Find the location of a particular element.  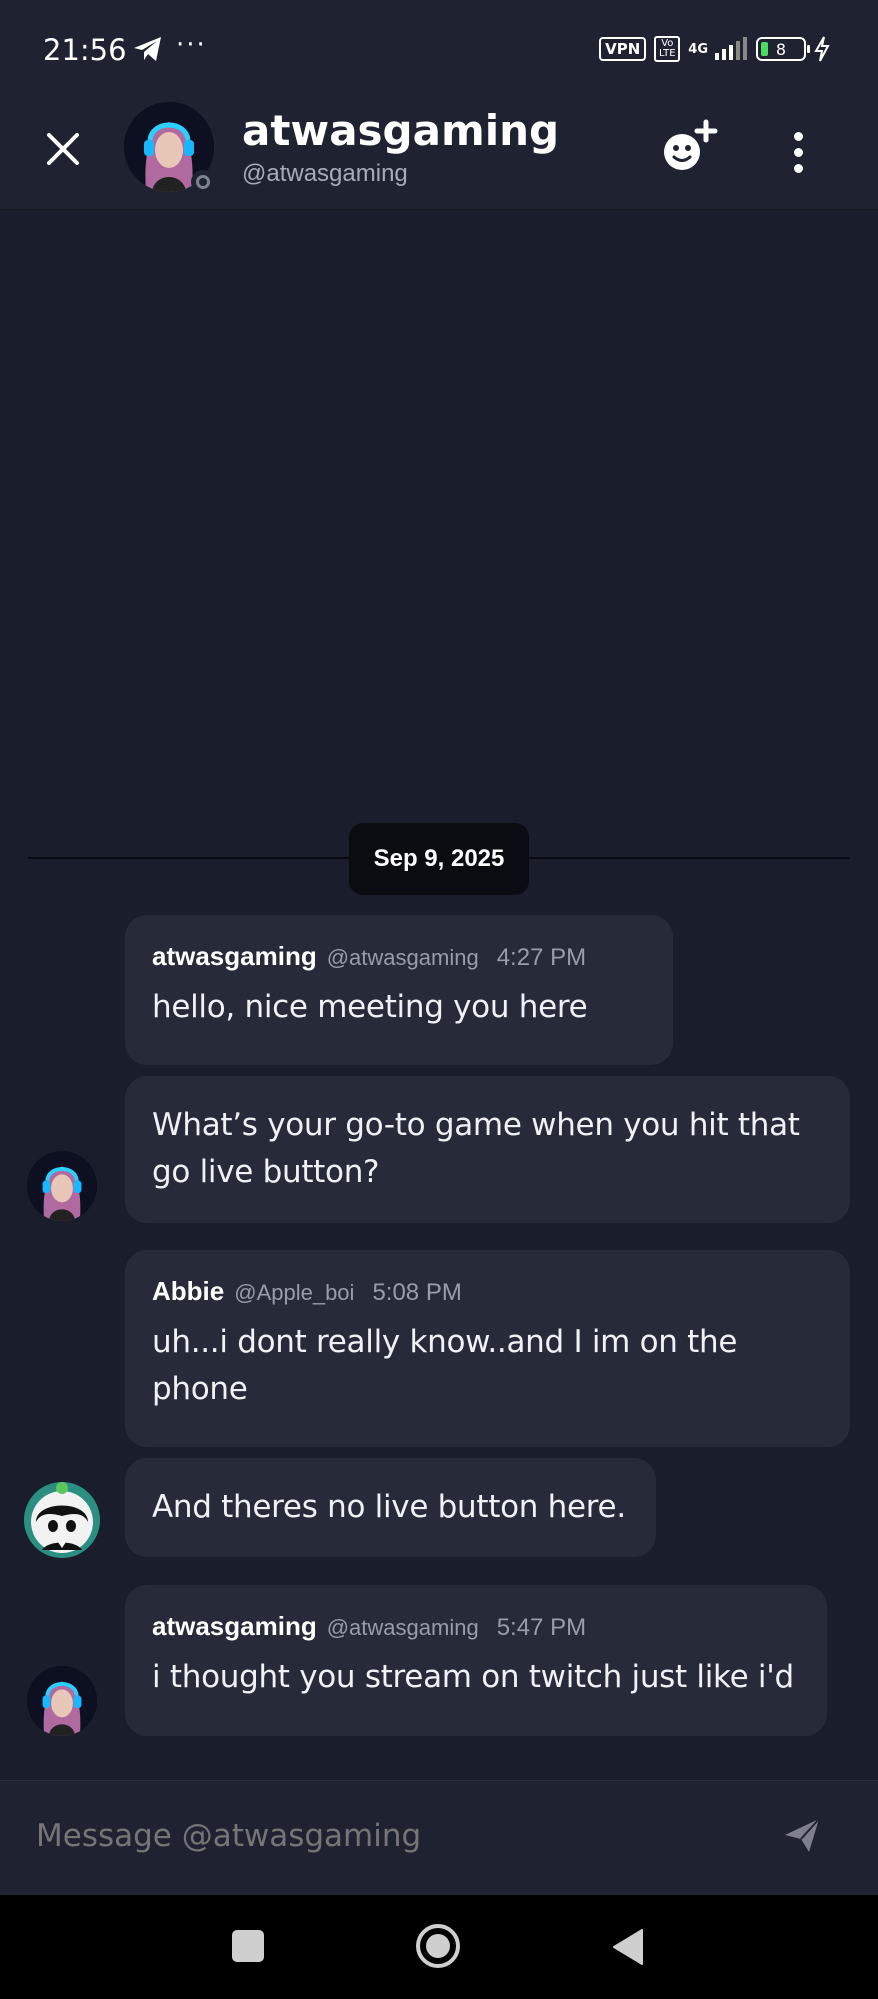

charging-icon is located at coordinates (822, 49).